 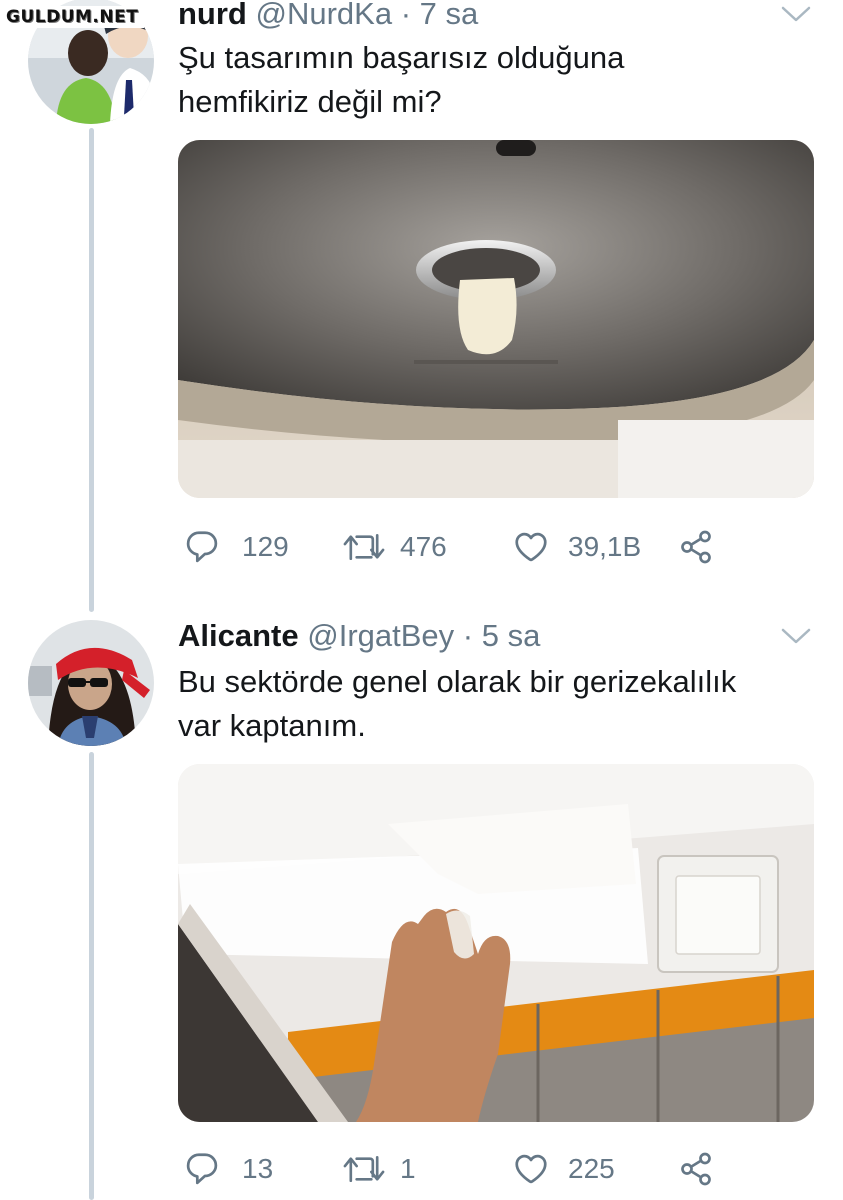 What do you see at coordinates (236, 547) in the screenshot?
I see `reply-button: 129` at bounding box center [236, 547].